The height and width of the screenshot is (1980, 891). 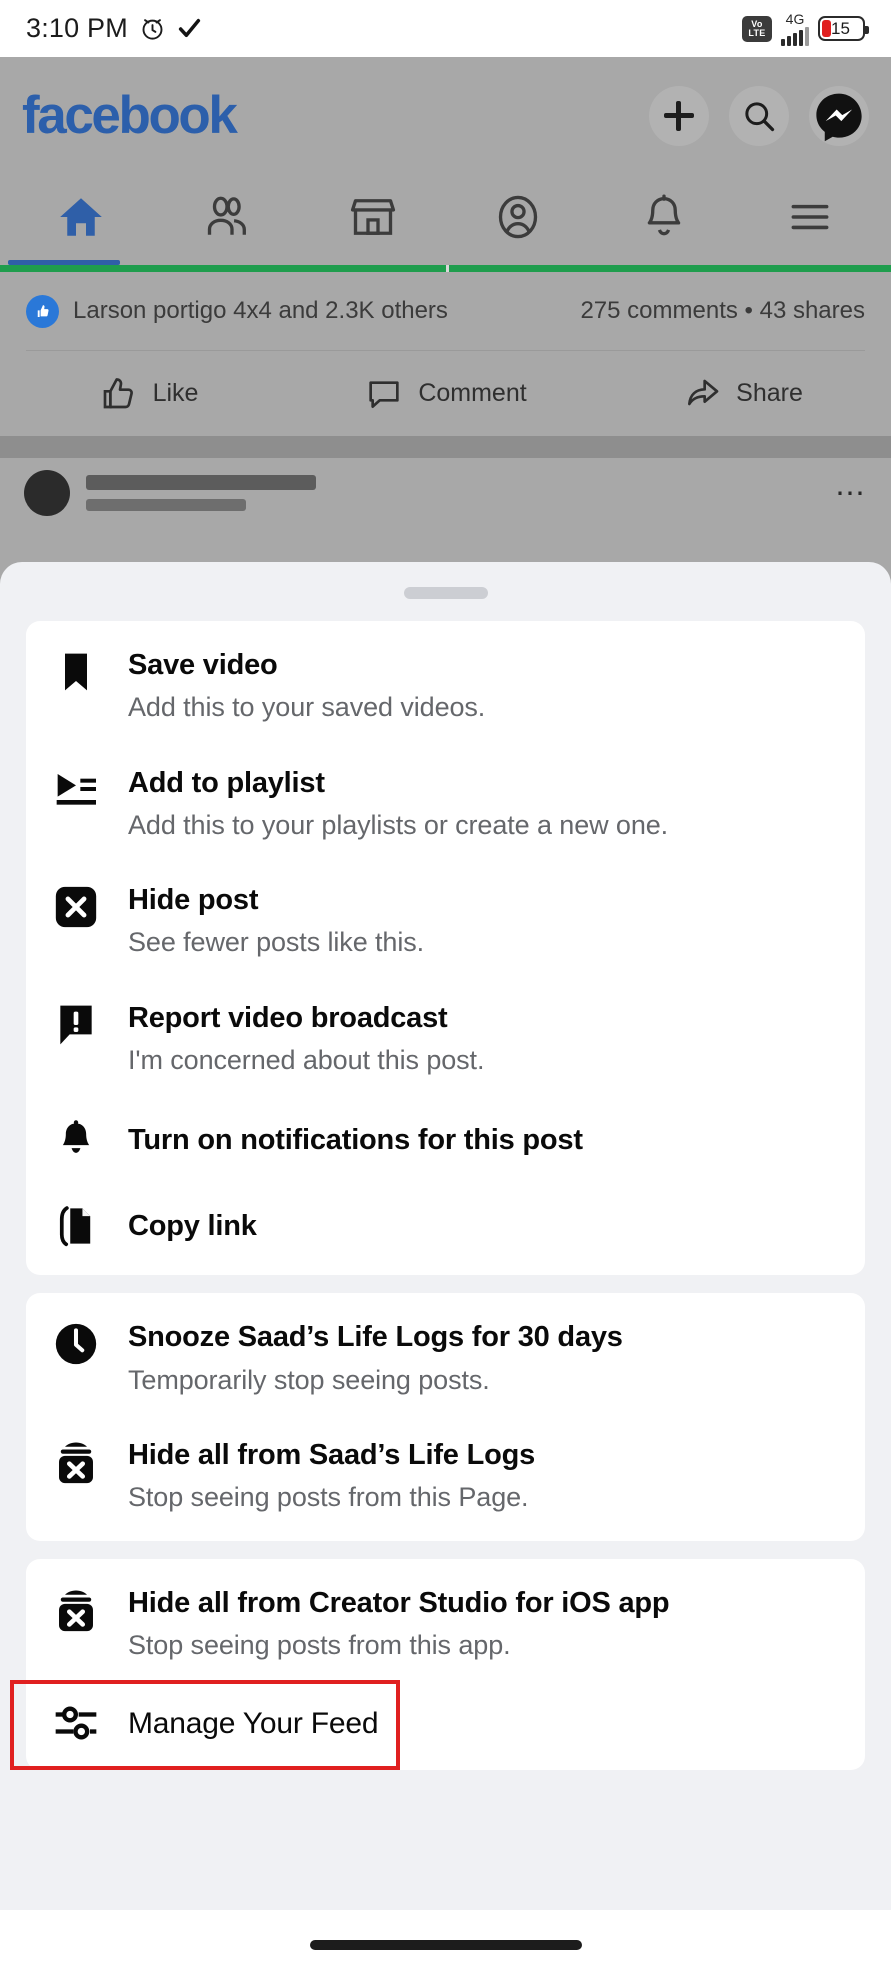 What do you see at coordinates (483, 1226) in the screenshot?
I see `menu-item-body: Copy link` at bounding box center [483, 1226].